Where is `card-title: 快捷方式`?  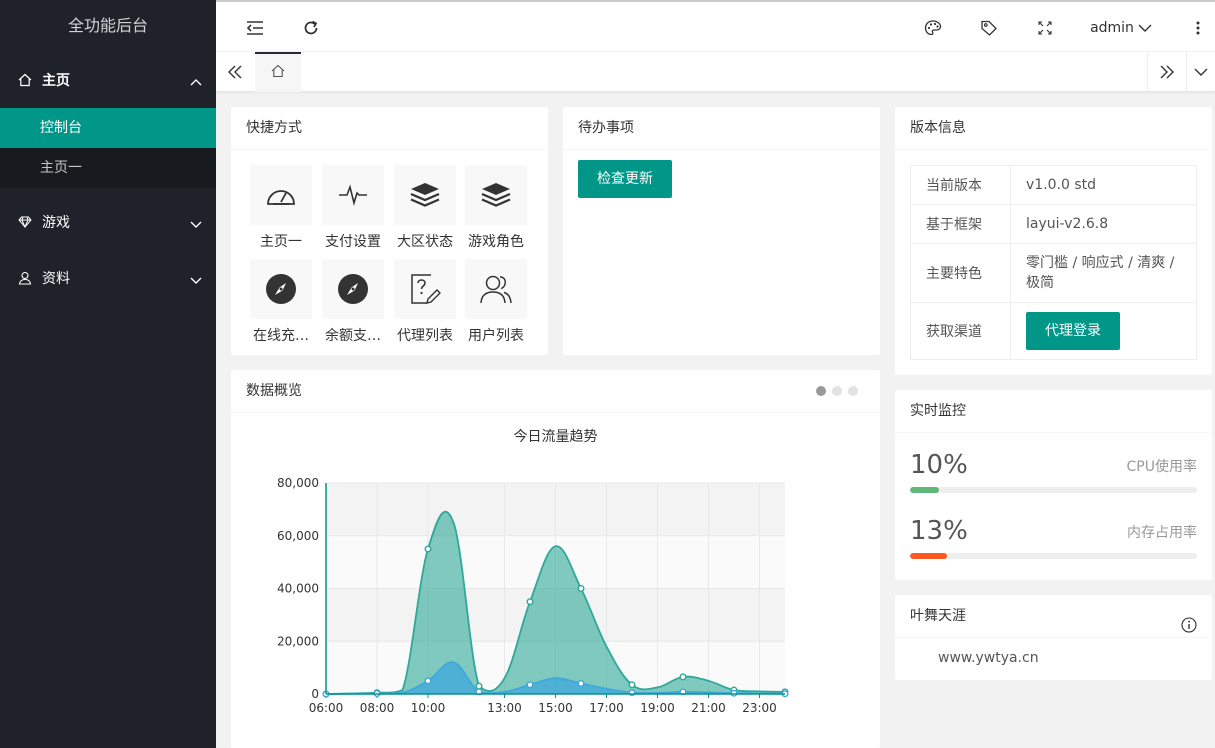 card-title: 快捷方式 is located at coordinates (389, 128).